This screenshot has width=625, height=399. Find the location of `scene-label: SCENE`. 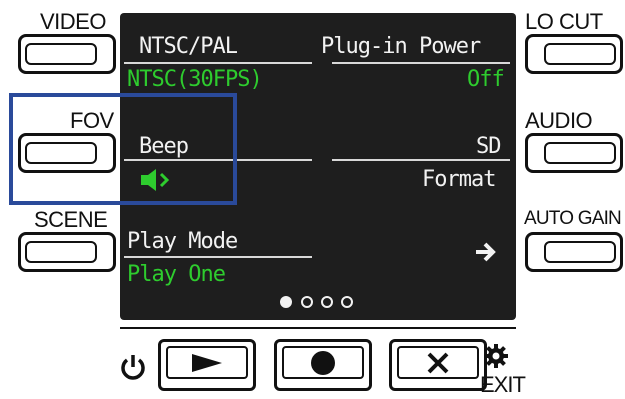

scene-label: SCENE is located at coordinates (71, 219).